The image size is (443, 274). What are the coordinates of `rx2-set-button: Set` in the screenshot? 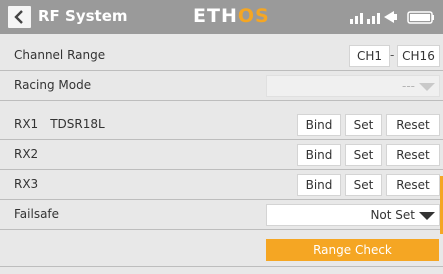 It's located at (363, 155).